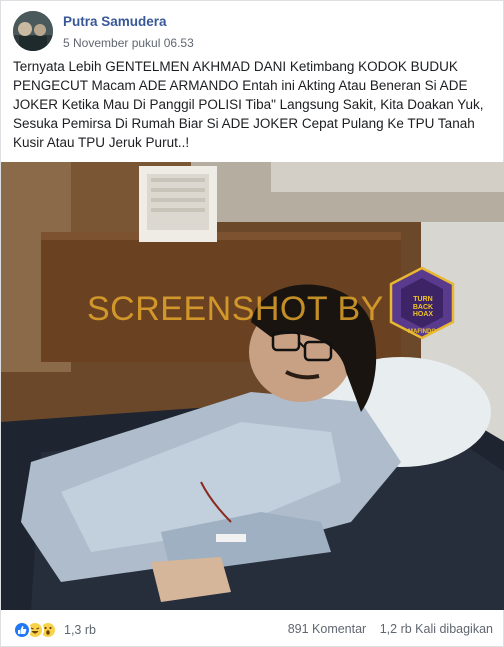 The image size is (504, 647). What do you see at coordinates (436, 629) in the screenshot?
I see `share-count-link: 1,2 rb Kali dibagikan` at bounding box center [436, 629].